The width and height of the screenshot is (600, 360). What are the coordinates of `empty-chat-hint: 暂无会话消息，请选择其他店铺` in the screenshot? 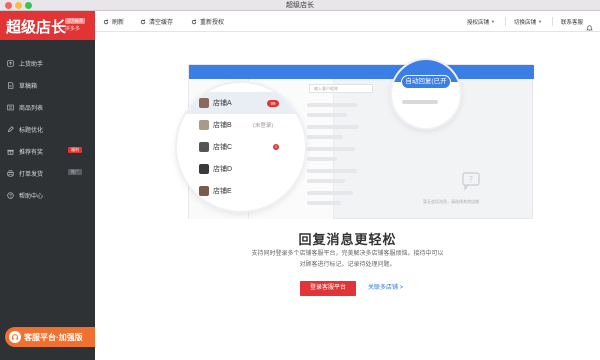 It's located at (451, 201).